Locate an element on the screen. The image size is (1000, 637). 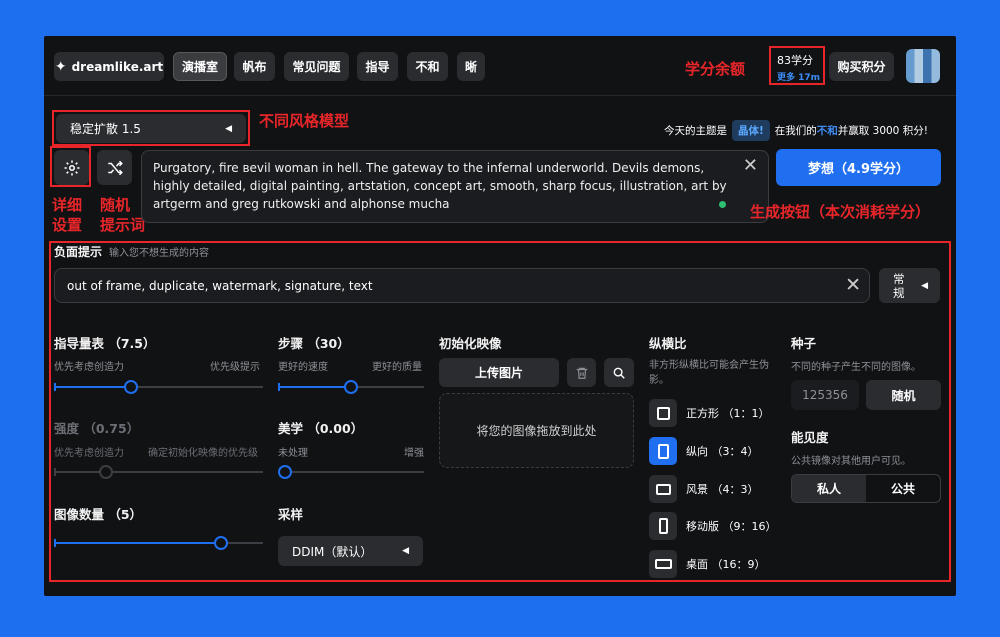
buy-credits-button: 购买积分 is located at coordinates (861, 66).